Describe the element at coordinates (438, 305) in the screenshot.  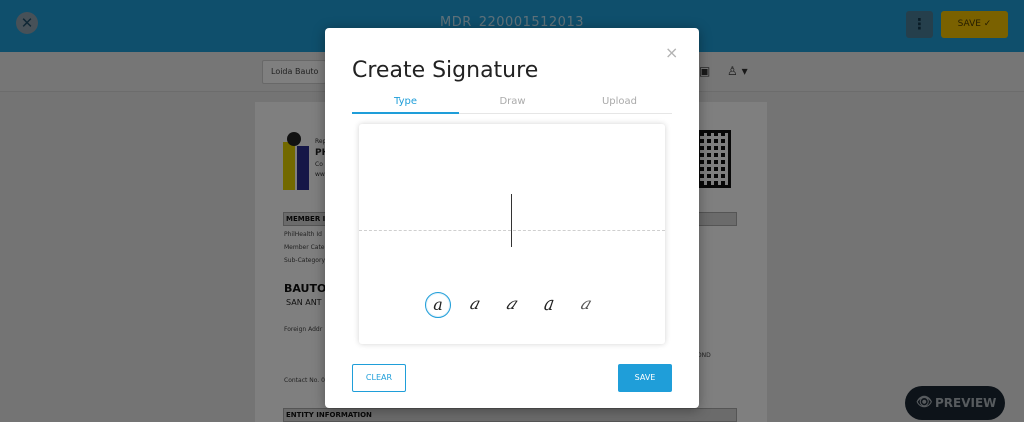
I see `font-option-1: a` at that location.